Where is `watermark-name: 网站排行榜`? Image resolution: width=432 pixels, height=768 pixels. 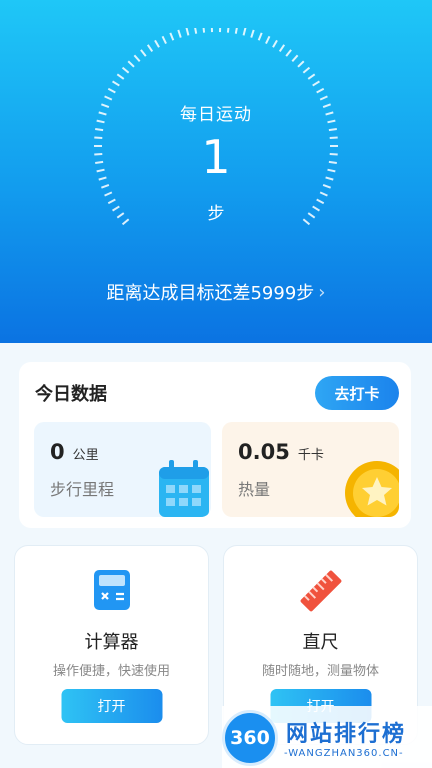
watermark-name: 网站排行榜 is located at coordinates (346, 734).